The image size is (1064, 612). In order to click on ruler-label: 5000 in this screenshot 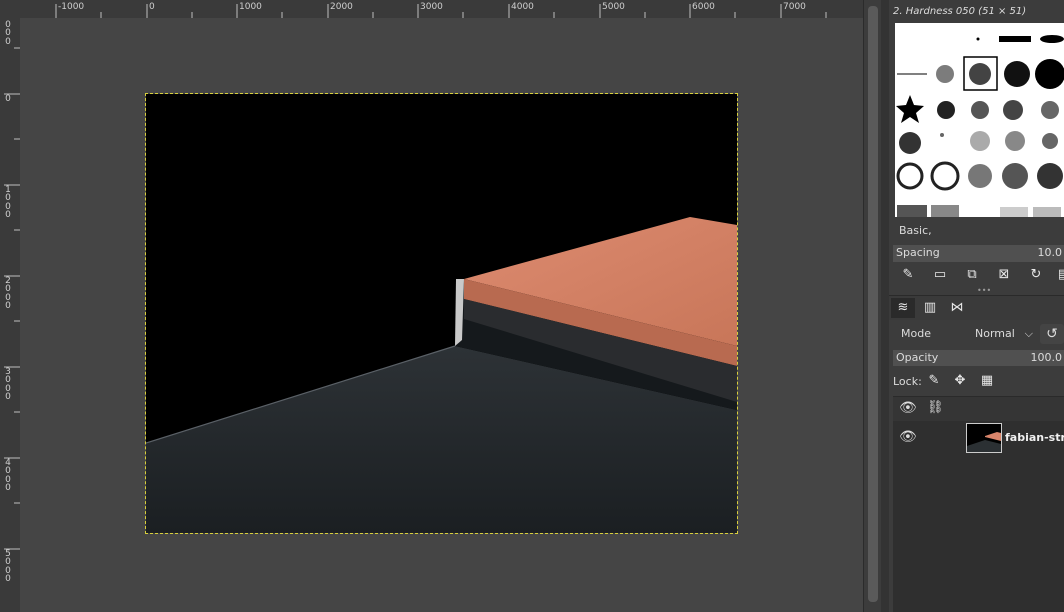, I will do `click(613, 7)`.